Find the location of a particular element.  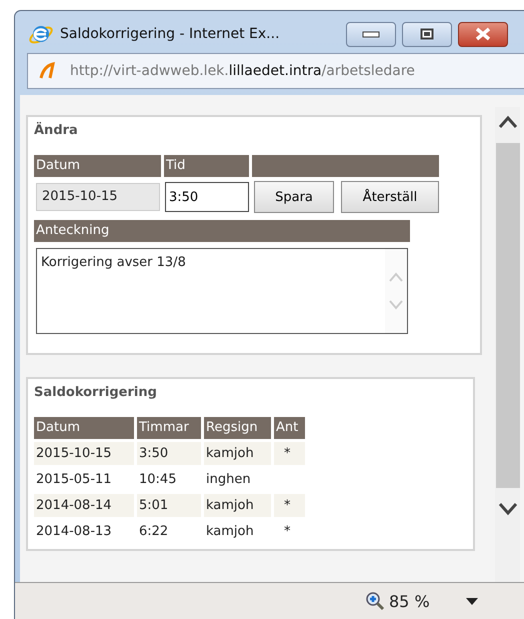

url-text: http://virt-adwweb.lek.lillaedet.intra/arbetsledare is located at coordinates (242, 71).